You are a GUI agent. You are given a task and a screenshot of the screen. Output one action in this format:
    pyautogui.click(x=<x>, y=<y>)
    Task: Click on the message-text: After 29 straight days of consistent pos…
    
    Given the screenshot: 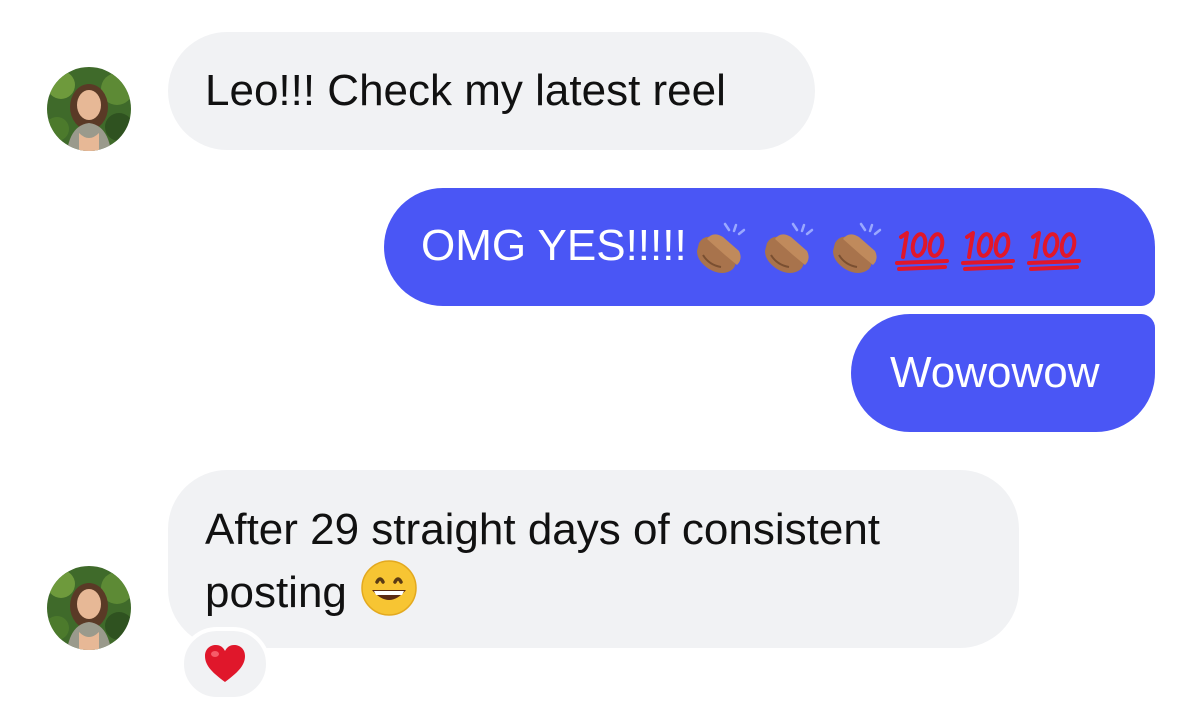 What is the action you would take?
    pyautogui.click(x=543, y=561)
    